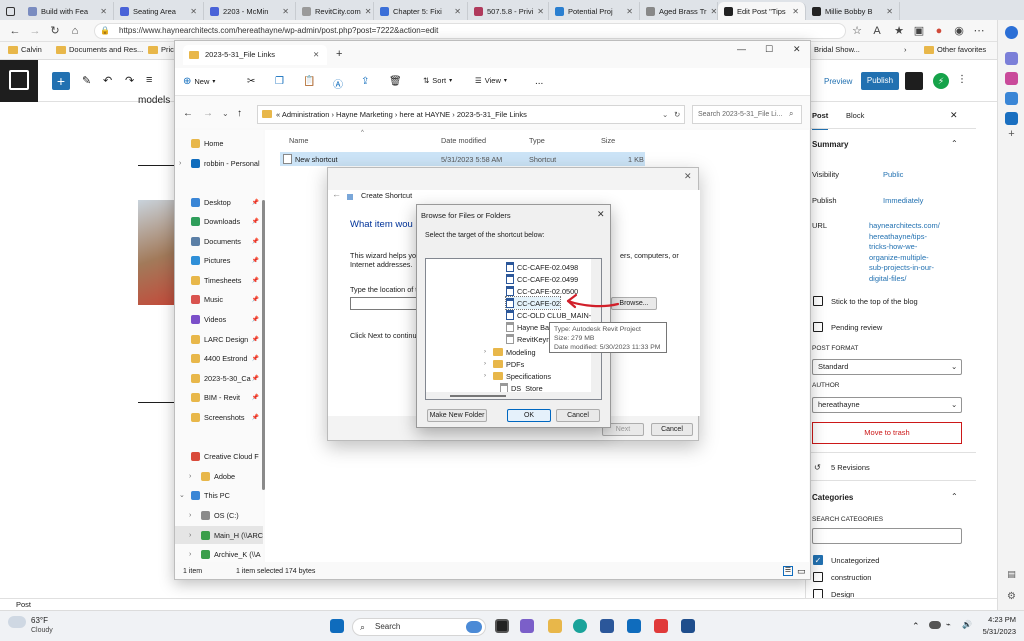  Describe the element at coordinates (962, 79) in the screenshot. I see `options-icon: ⋮` at that location.